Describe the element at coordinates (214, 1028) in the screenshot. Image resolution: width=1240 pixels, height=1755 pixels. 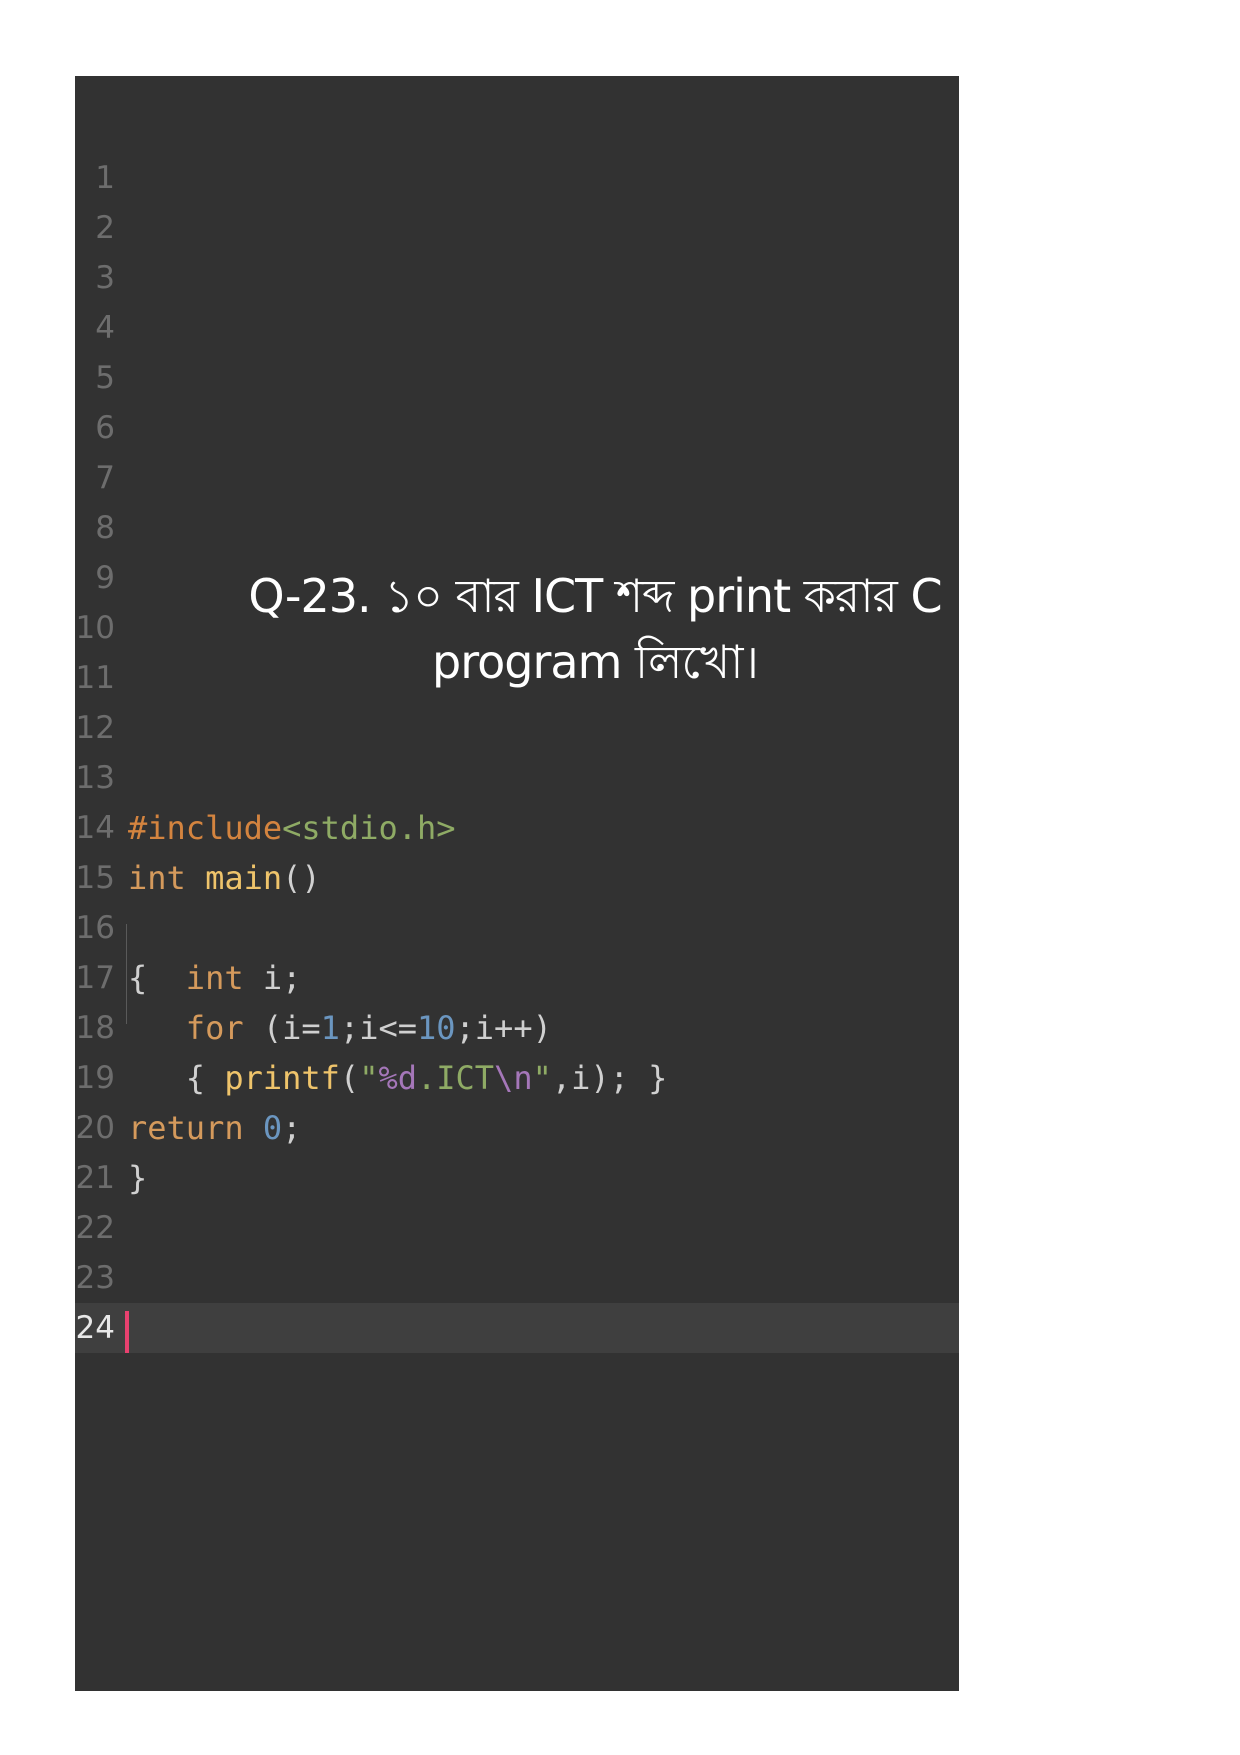
I see `keyword-token: for` at that location.